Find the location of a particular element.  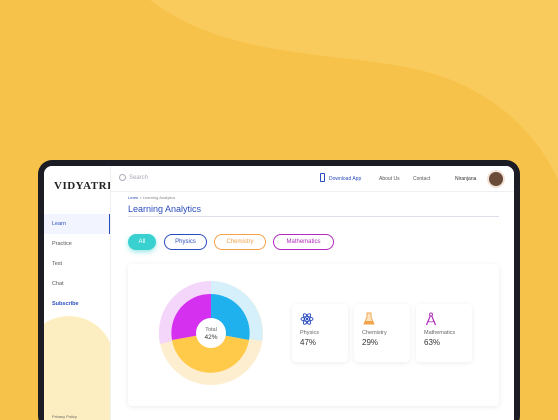

phone-icon is located at coordinates (322, 177).